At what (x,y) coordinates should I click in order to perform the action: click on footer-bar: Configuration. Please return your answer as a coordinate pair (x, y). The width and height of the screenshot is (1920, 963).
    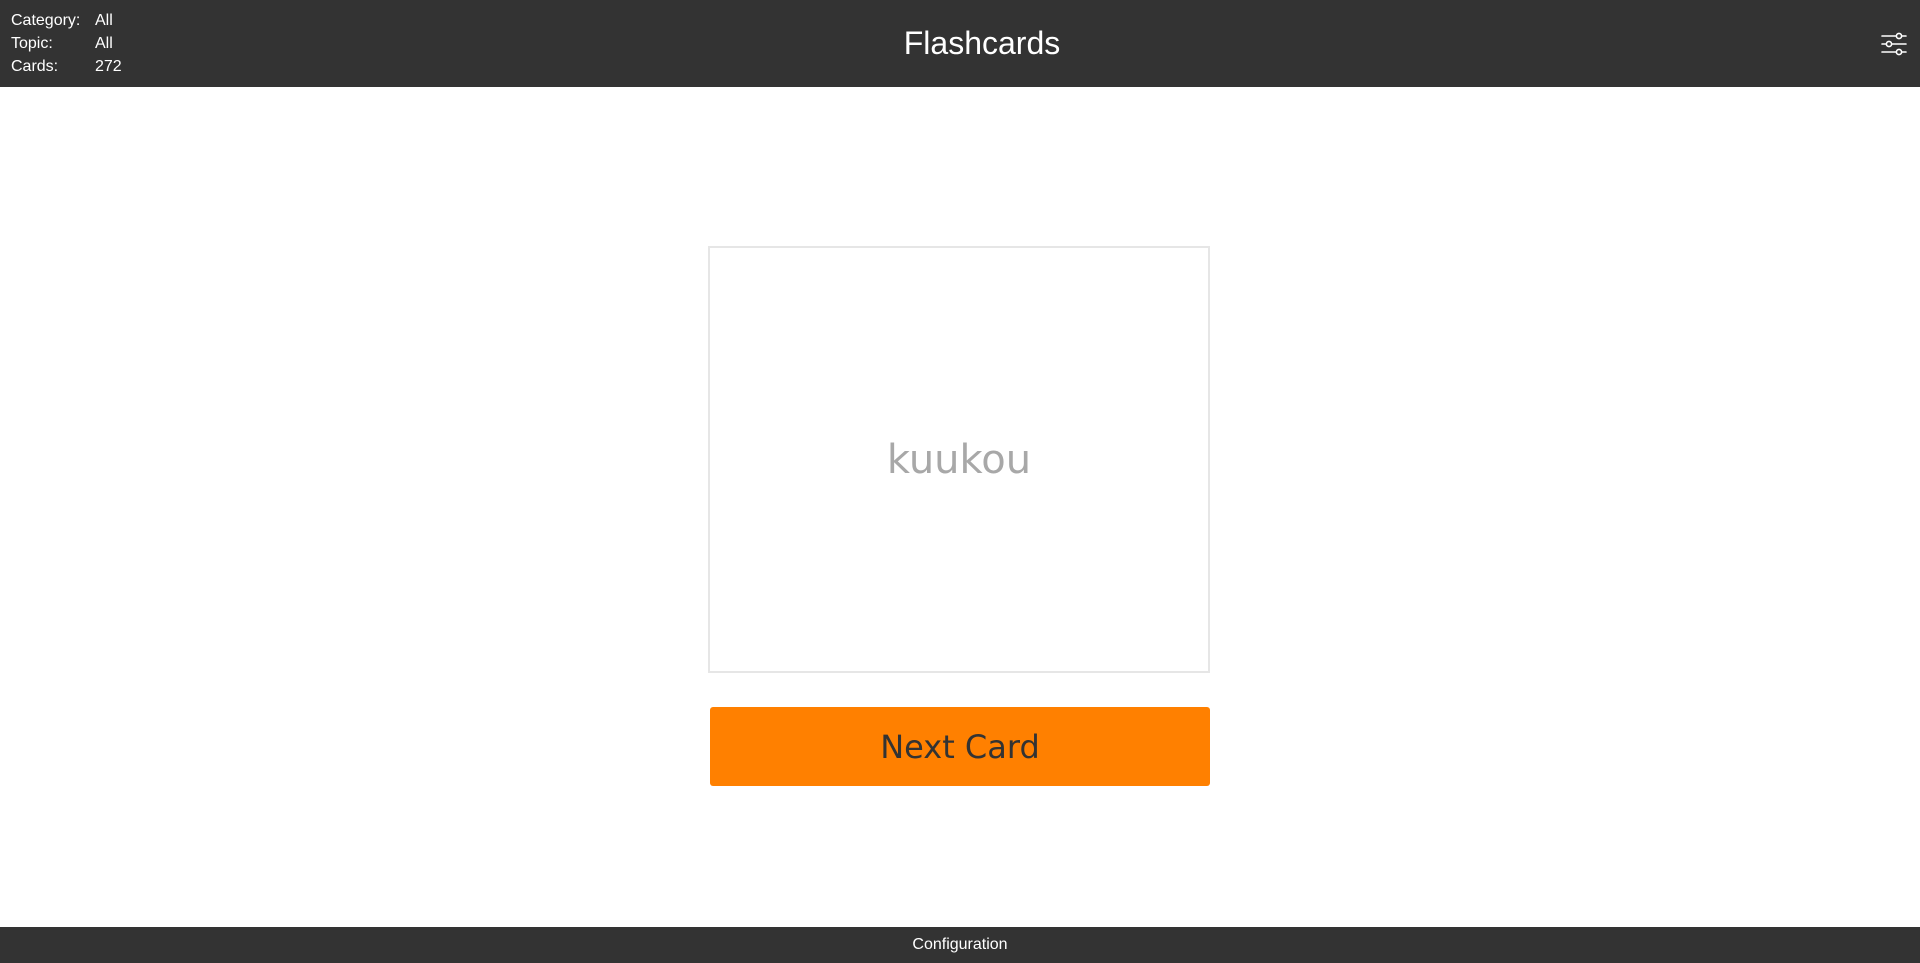
    Looking at the image, I should click on (960, 945).